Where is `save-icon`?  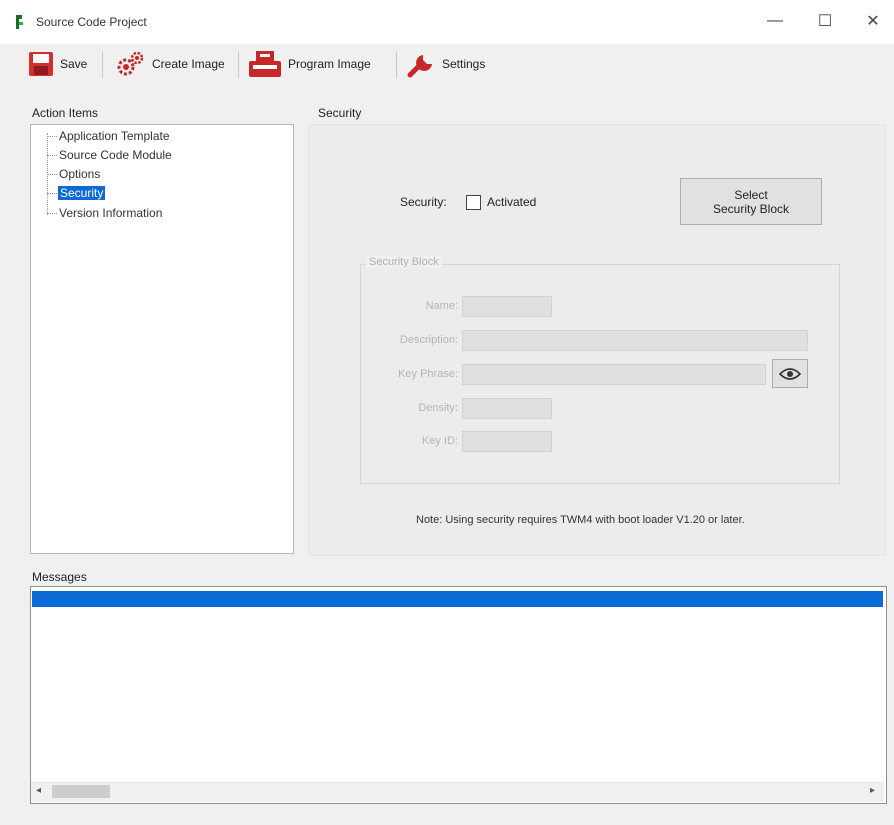 save-icon is located at coordinates (41, 64).